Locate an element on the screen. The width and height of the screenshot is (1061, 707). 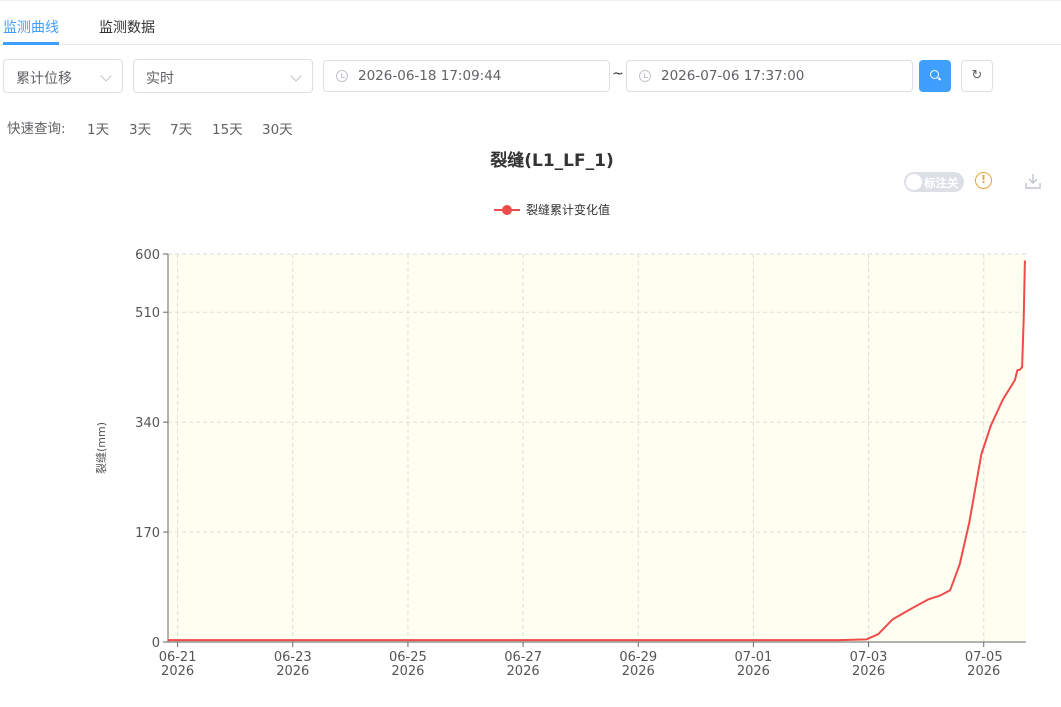
refresh-button: ↻ is located at coordinates (977, 76).